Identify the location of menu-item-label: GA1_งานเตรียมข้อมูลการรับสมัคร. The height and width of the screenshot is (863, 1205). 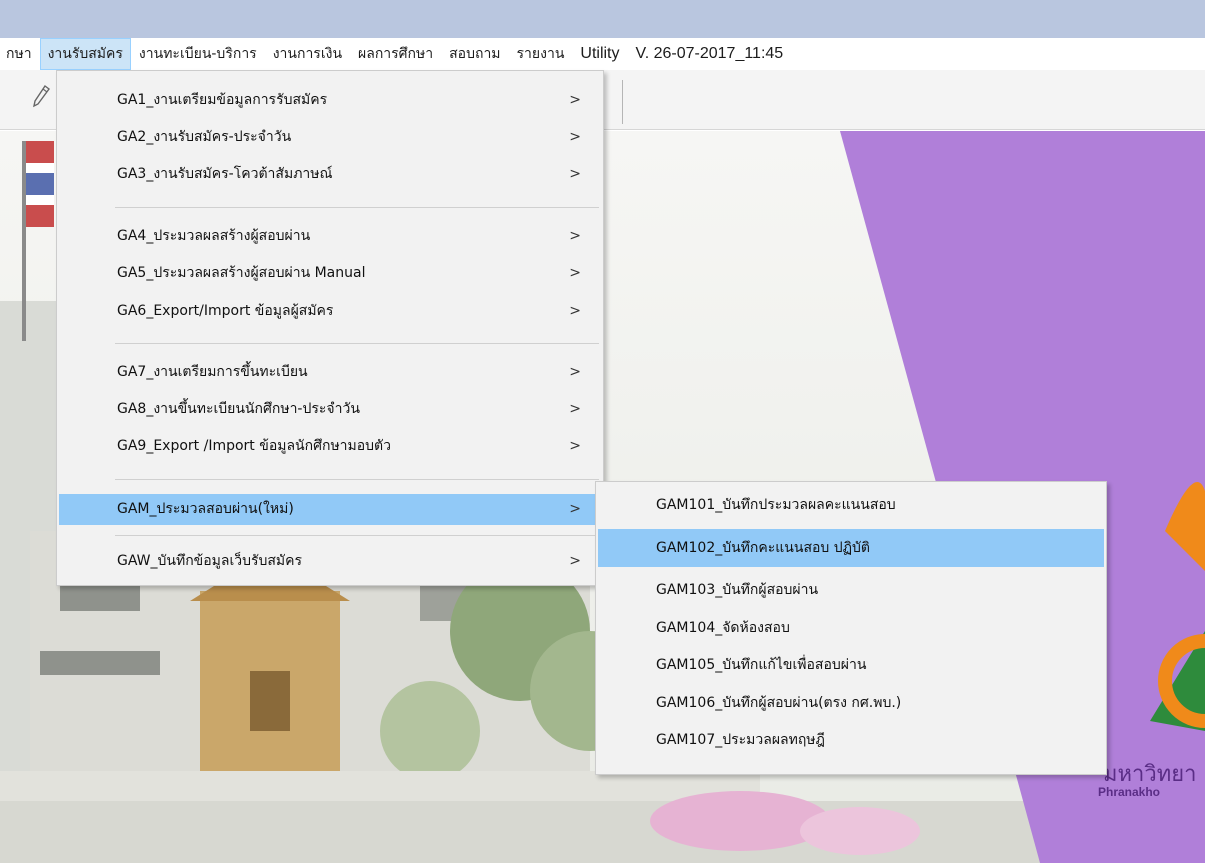
(222, 100).